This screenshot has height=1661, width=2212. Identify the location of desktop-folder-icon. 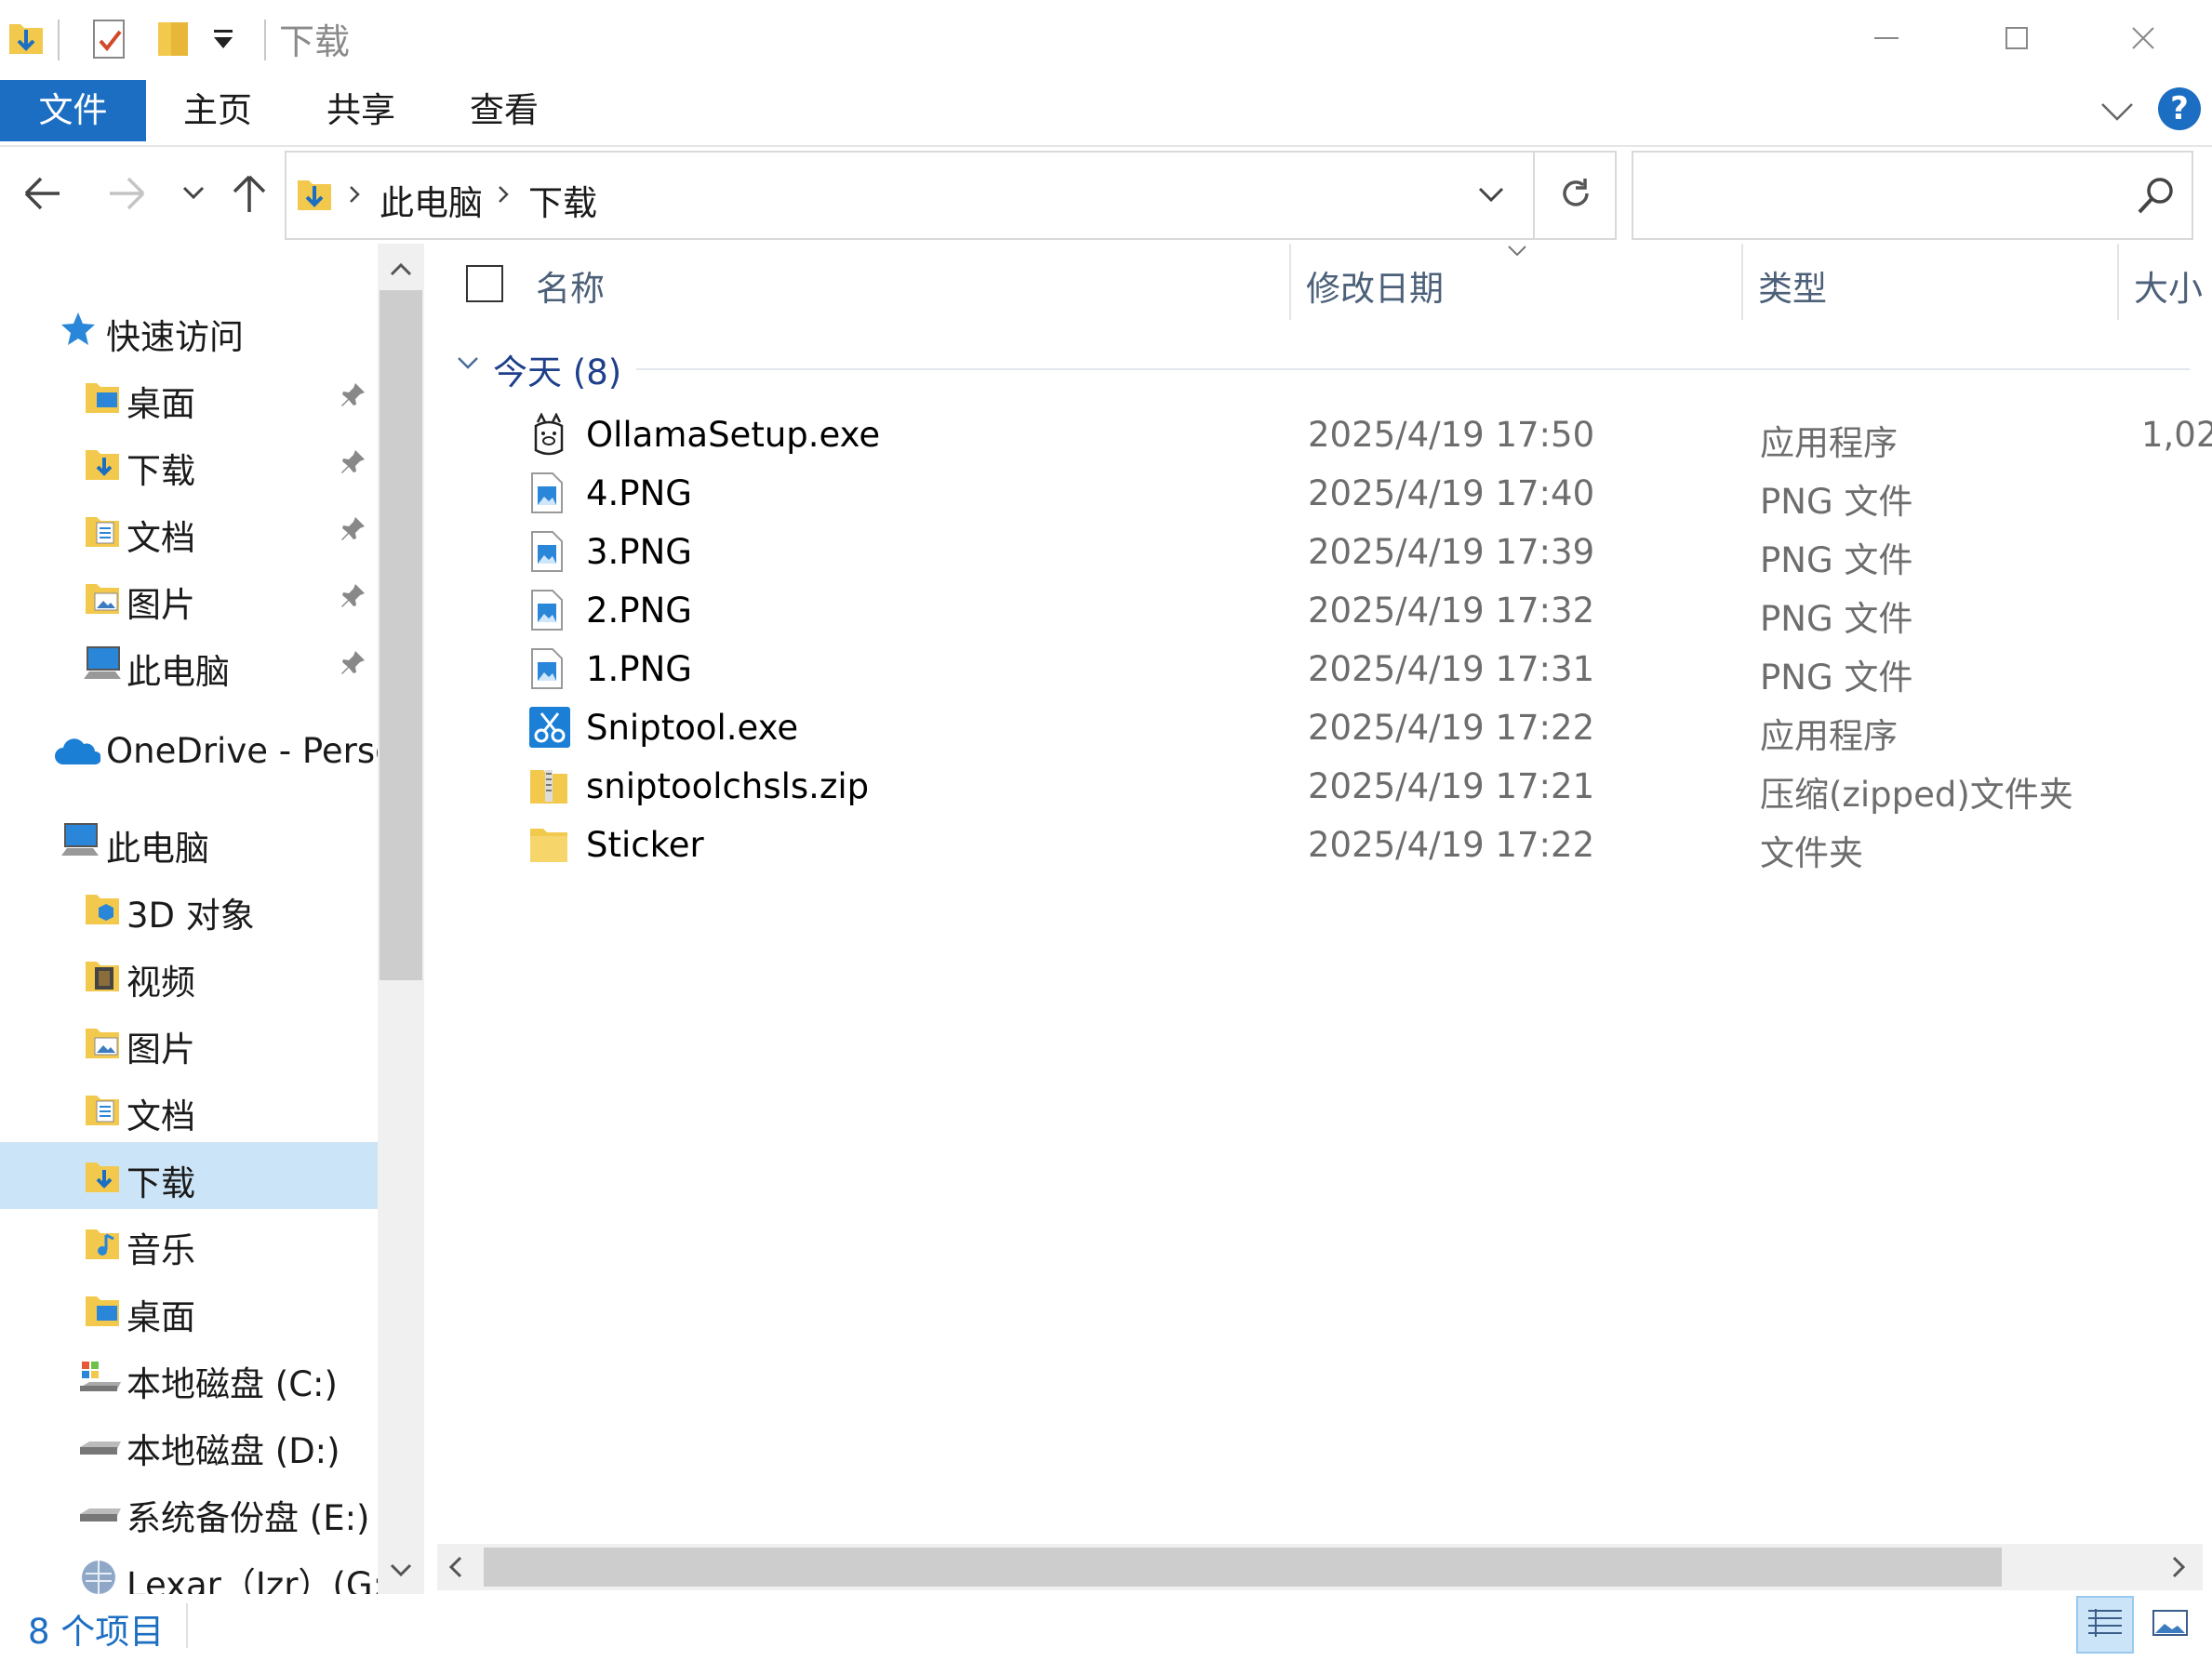
(102, 1311).